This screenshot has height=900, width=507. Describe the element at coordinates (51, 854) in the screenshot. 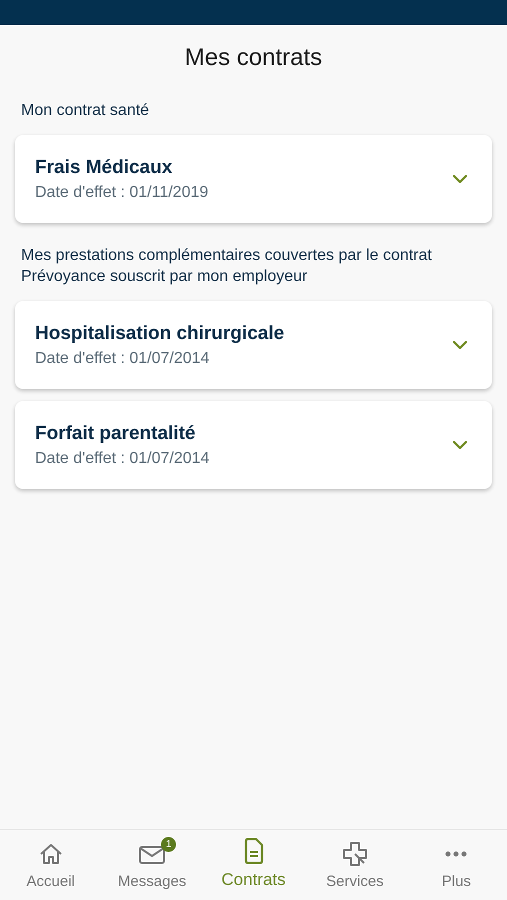

I see `home-icon` at that location.